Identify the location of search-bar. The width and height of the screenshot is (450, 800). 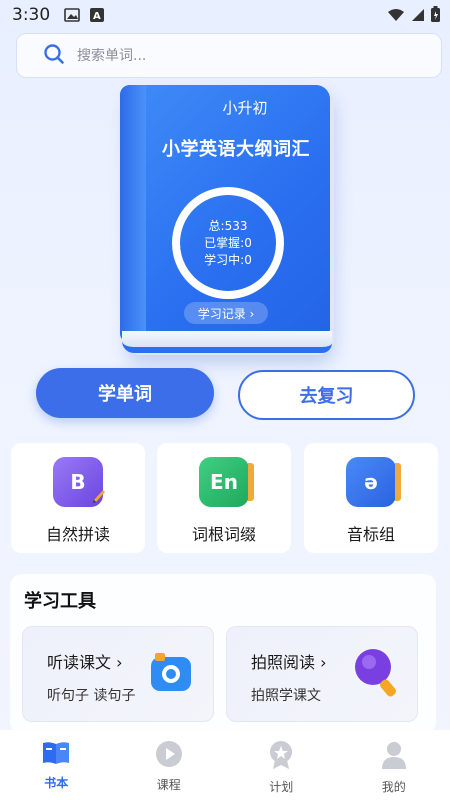
(229, 55).